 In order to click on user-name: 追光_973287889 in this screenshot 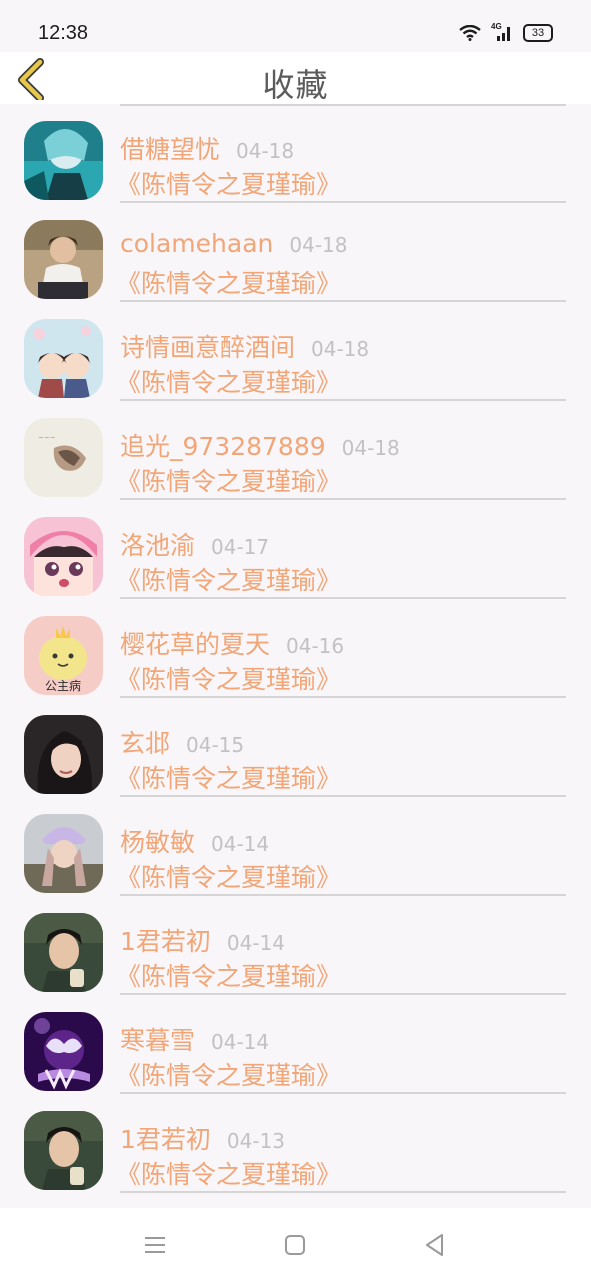, I will do `click(223, 446)`.